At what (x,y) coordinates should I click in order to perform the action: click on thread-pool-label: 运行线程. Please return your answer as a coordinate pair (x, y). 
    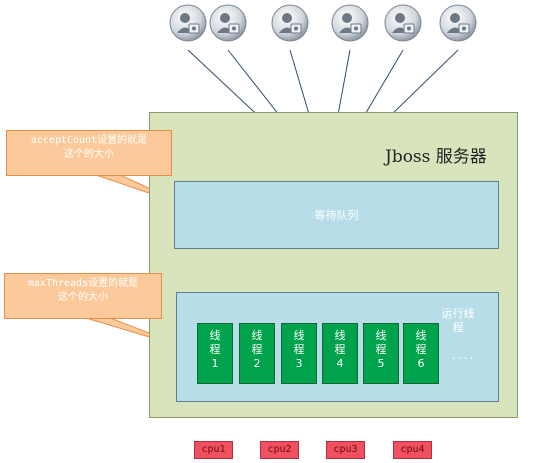
    Looking at the image, I should click on (458, 320).